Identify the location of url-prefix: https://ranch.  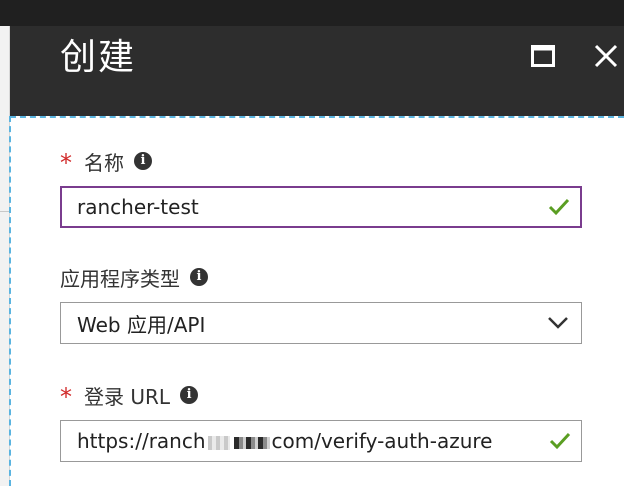
(141, 441).